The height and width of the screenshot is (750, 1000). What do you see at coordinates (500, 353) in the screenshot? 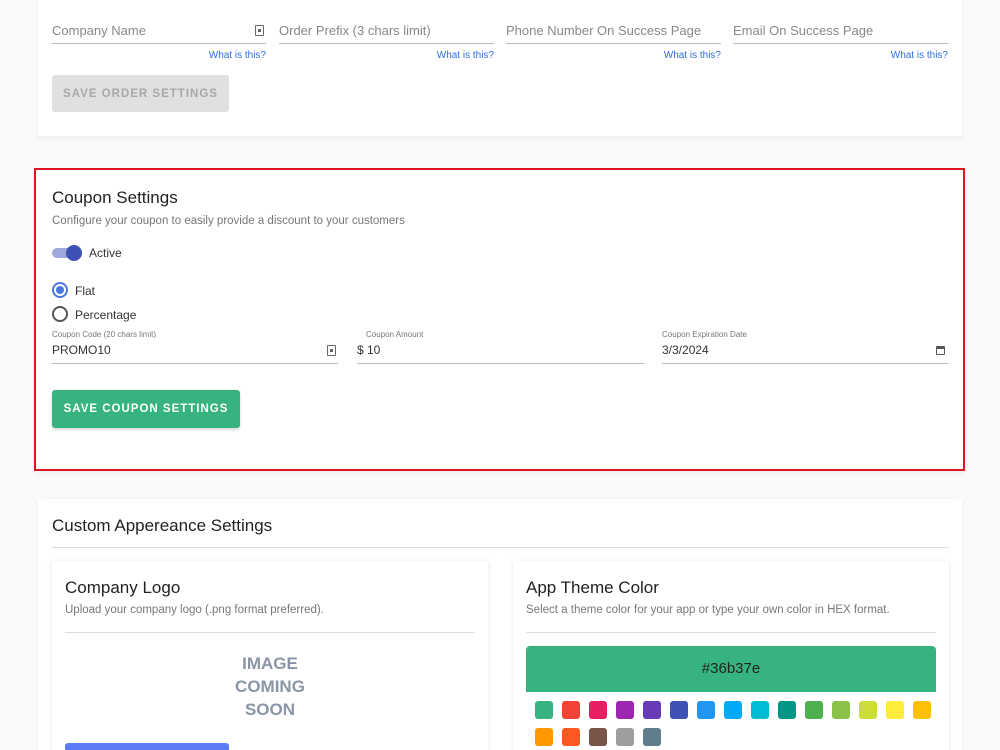
I see `coupon-amount-input: $ 10` at bounding box center [500, 353].